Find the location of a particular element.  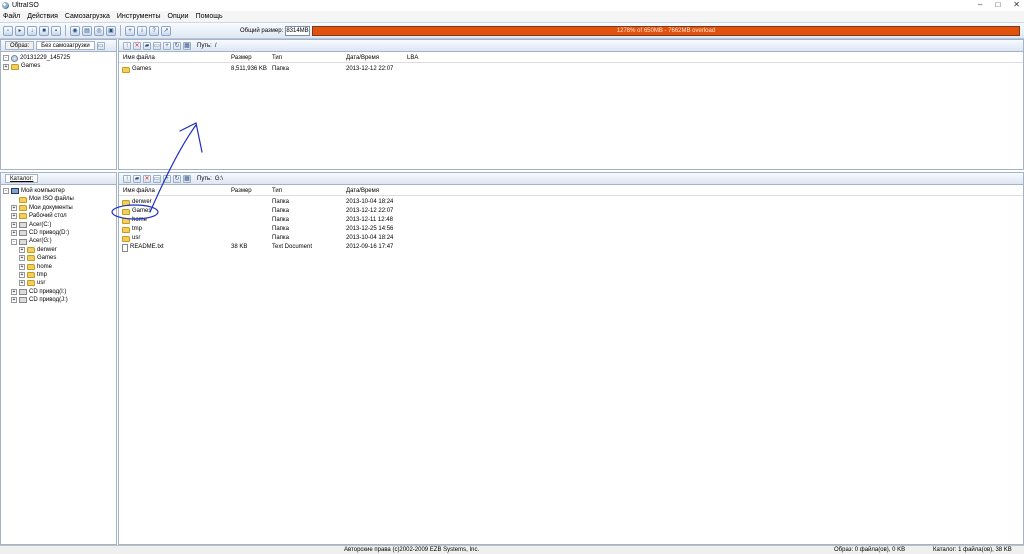

add-to-image-icon: + is located at coordinates (167, 178).